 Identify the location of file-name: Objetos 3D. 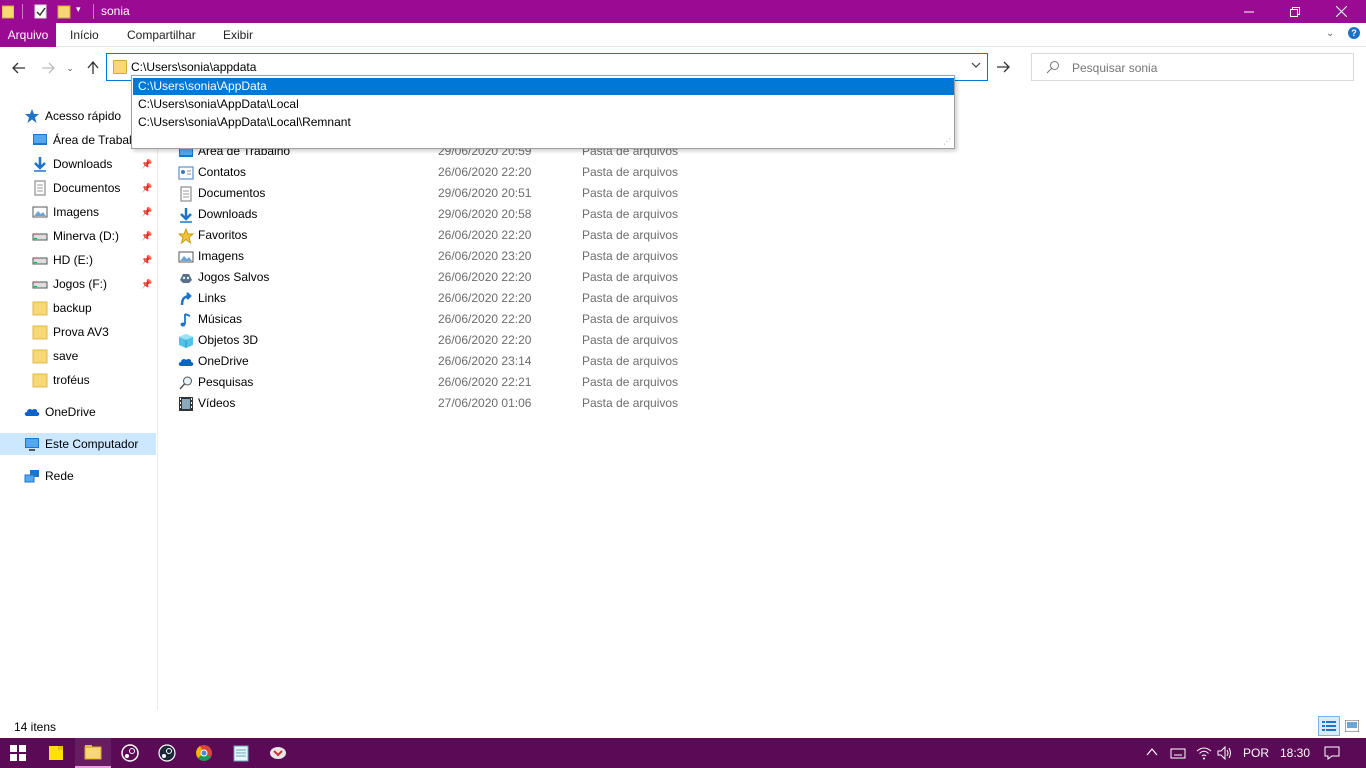
(228, 340).